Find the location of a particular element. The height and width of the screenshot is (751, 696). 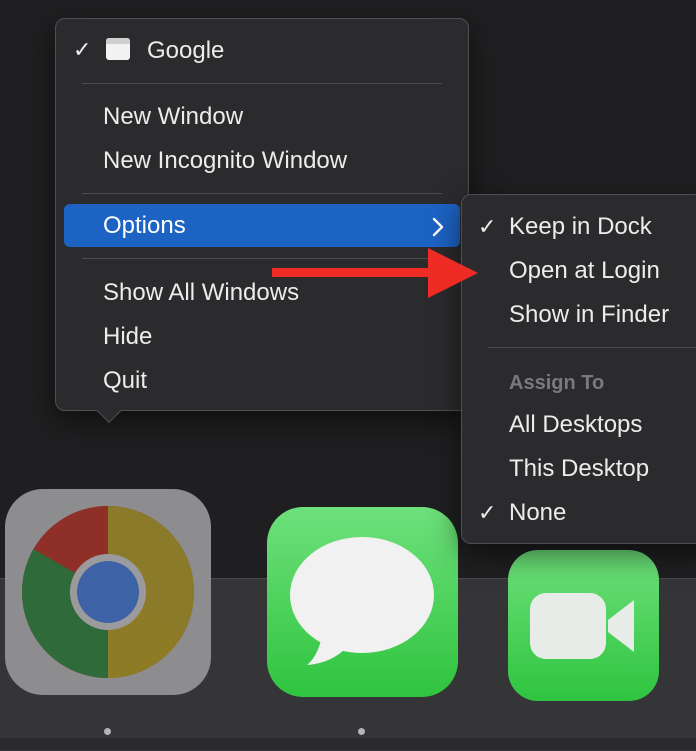

options-label: Options is located at coordinates (144, 225).